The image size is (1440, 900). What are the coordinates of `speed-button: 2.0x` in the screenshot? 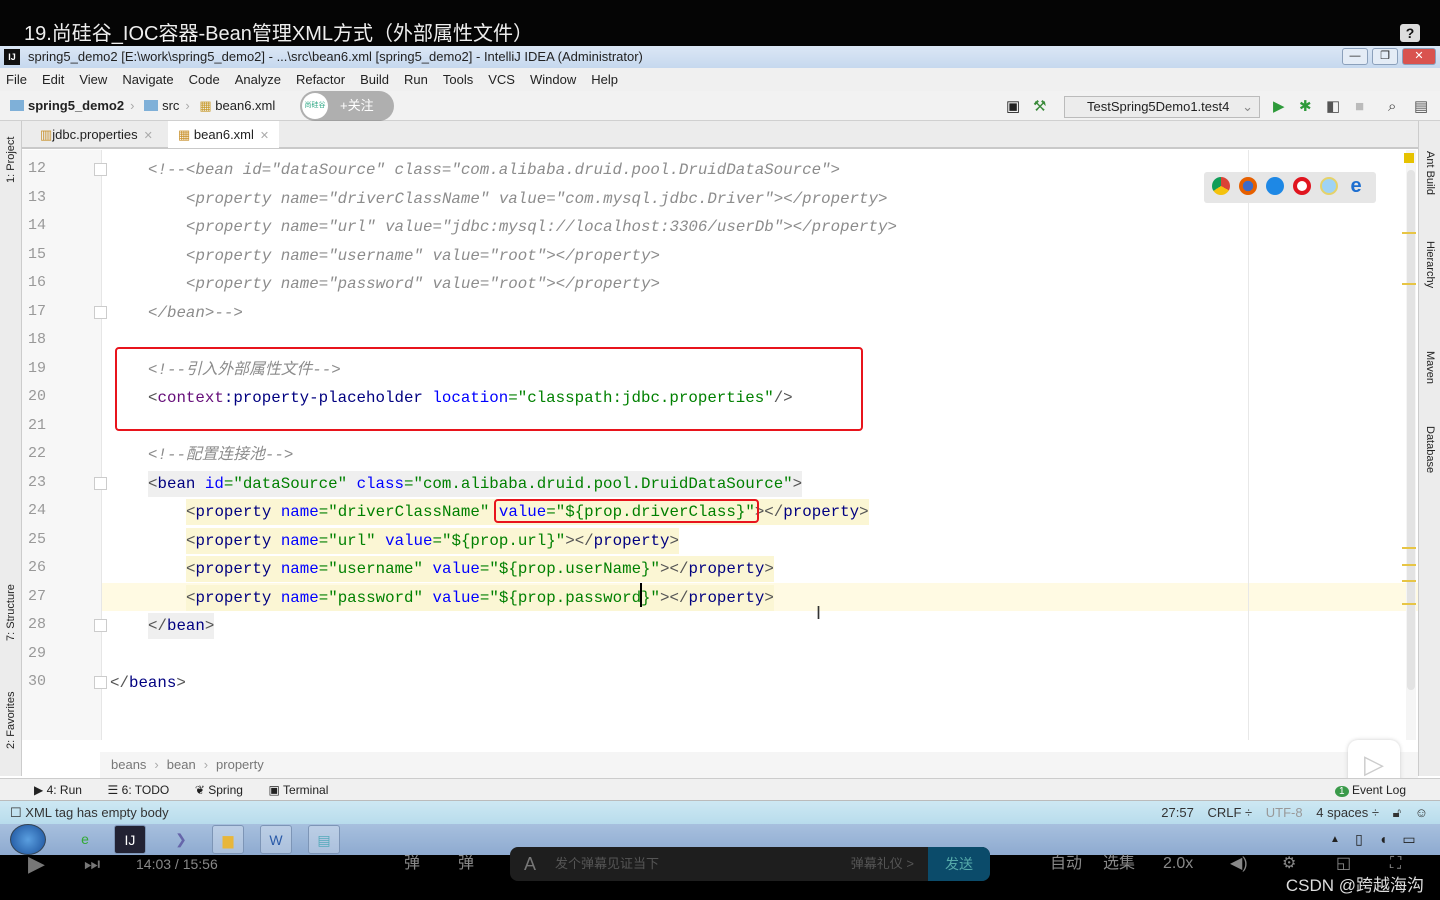 It's located at (1178, 864).